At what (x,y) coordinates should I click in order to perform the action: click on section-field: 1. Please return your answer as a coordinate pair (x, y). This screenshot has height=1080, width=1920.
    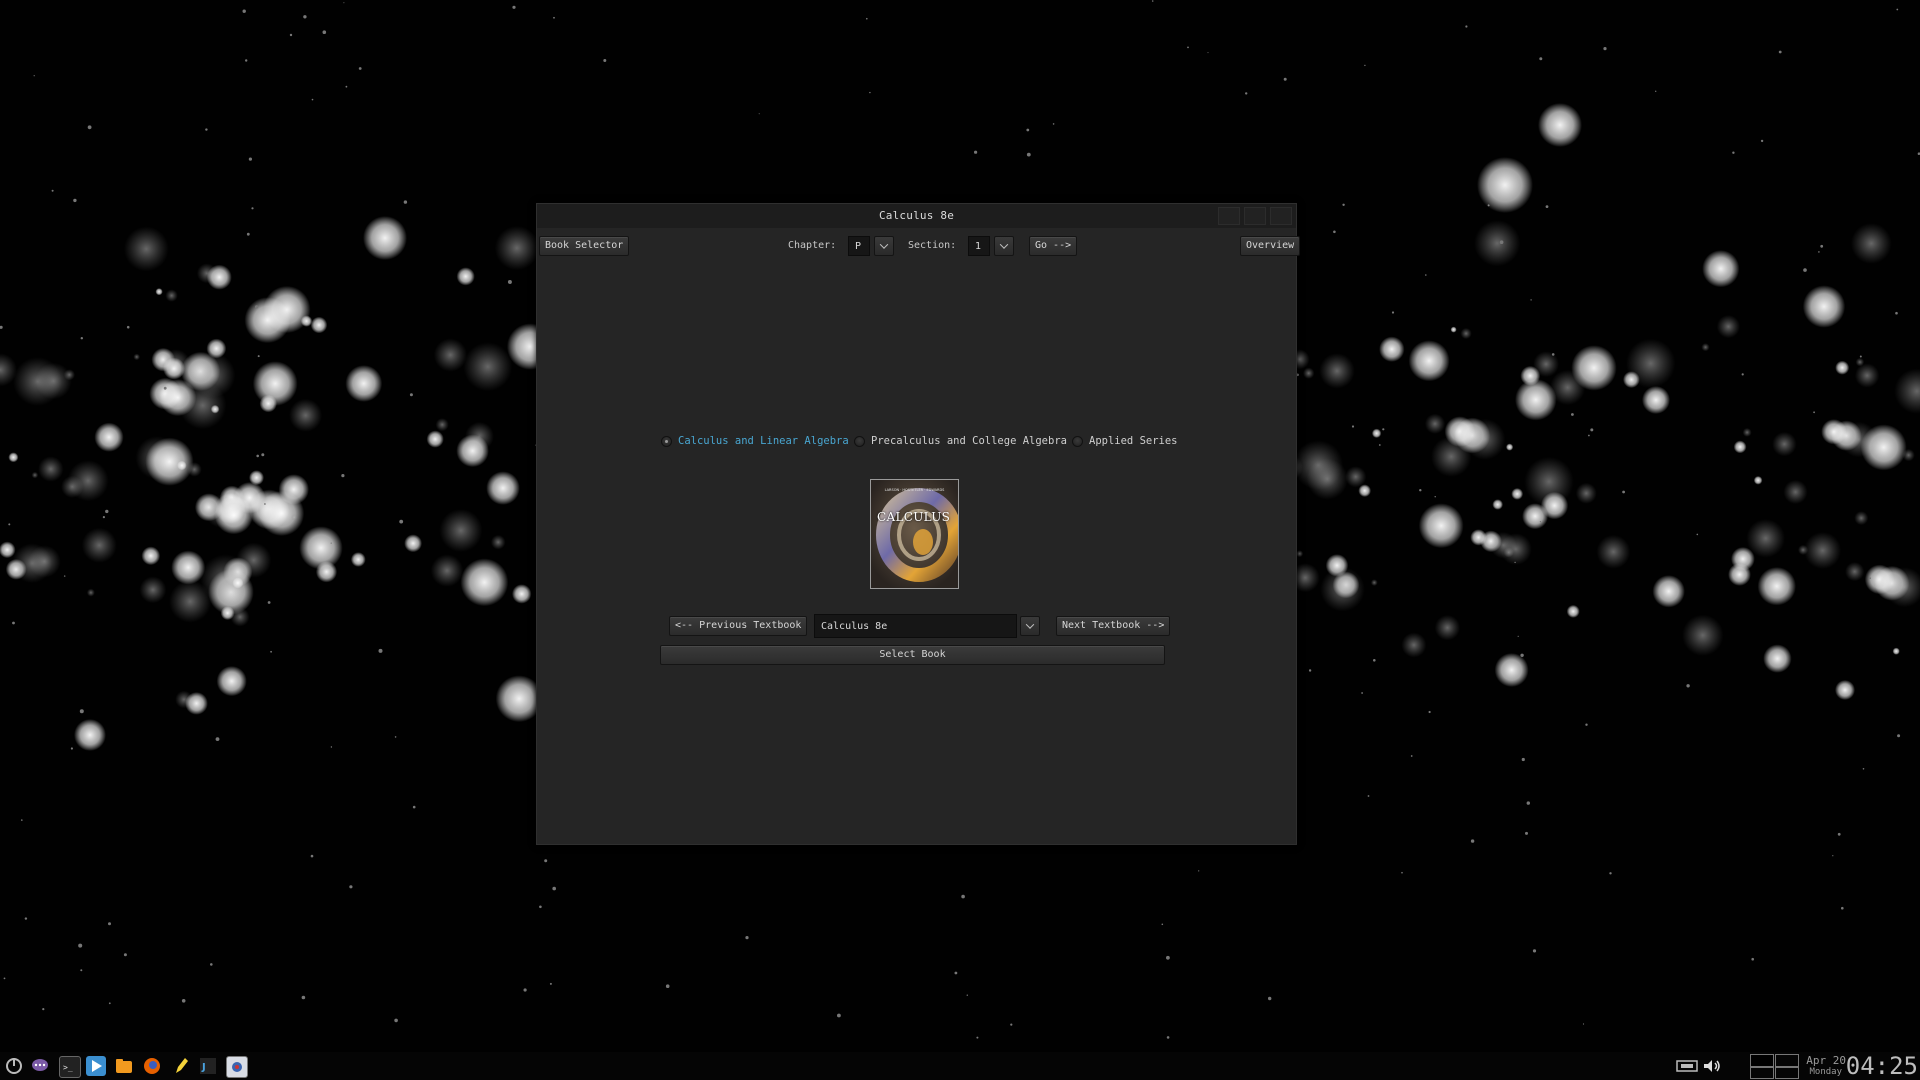
    Looking at the image, I should click on (979, 246).